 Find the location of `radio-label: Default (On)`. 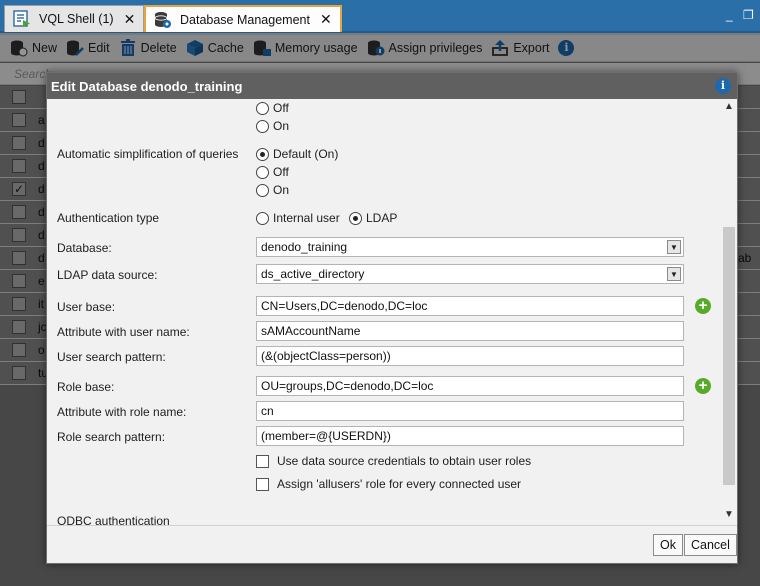

radio-label: Default (On) is located at coordinates (306, 154).